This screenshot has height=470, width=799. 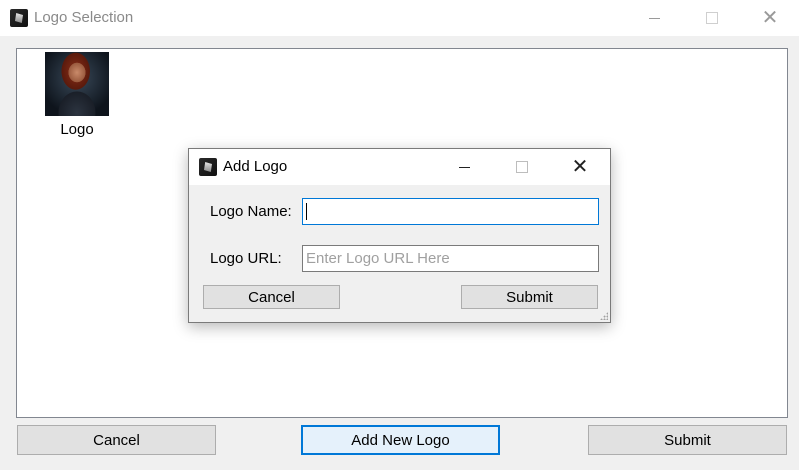 I want to click on dialog-close-button: ✕, so click(x=580, y=167).